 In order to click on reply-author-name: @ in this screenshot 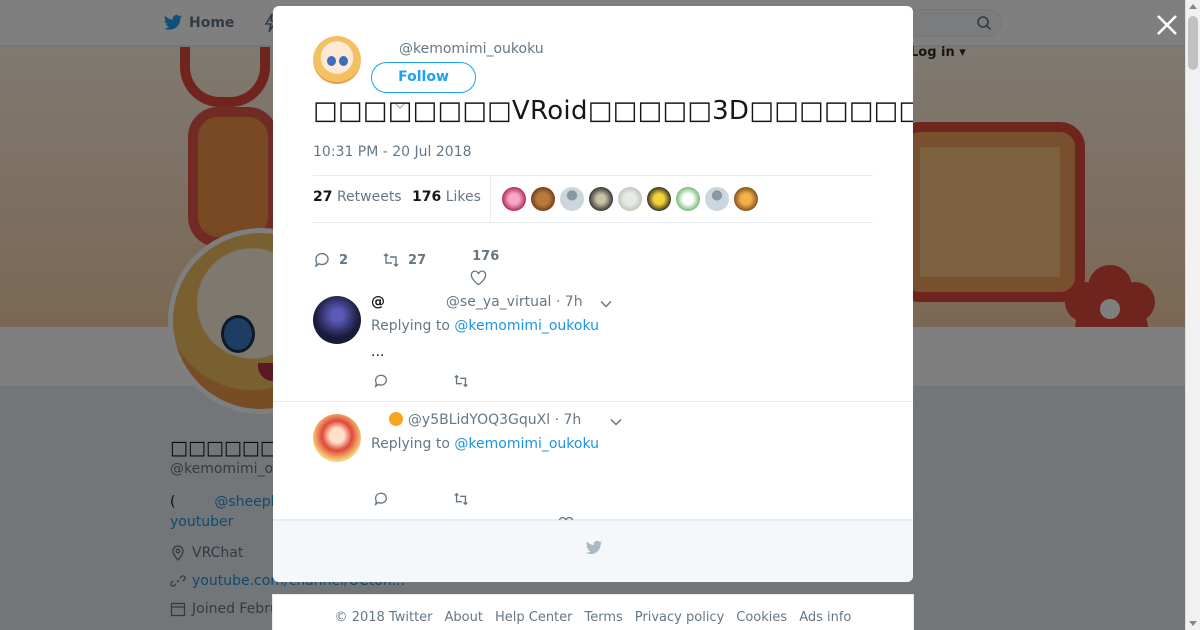, I will do `click(378, 302)`.